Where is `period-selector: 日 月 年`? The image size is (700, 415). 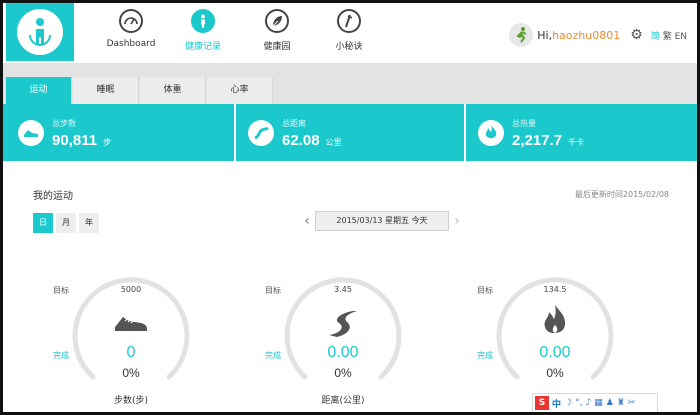 period-selector: 日 月 年 is located at coordinates (67, 223).